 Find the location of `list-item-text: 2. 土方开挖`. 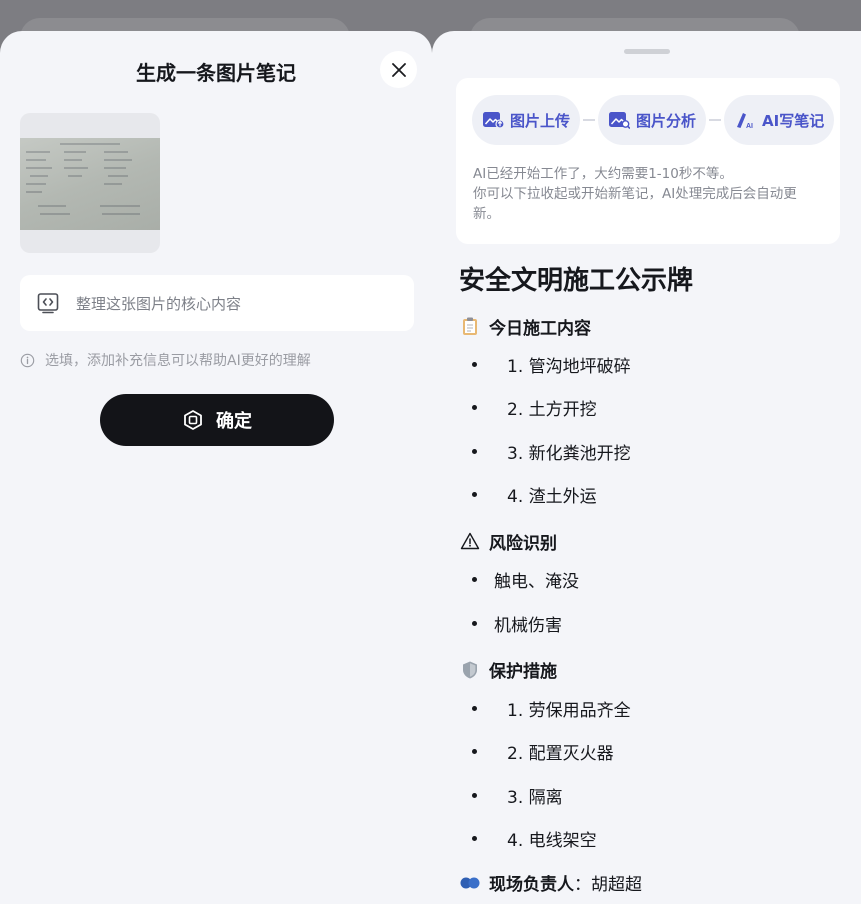

list-item-text: 2. 土方开挖 is located at coordinates (552, 410).